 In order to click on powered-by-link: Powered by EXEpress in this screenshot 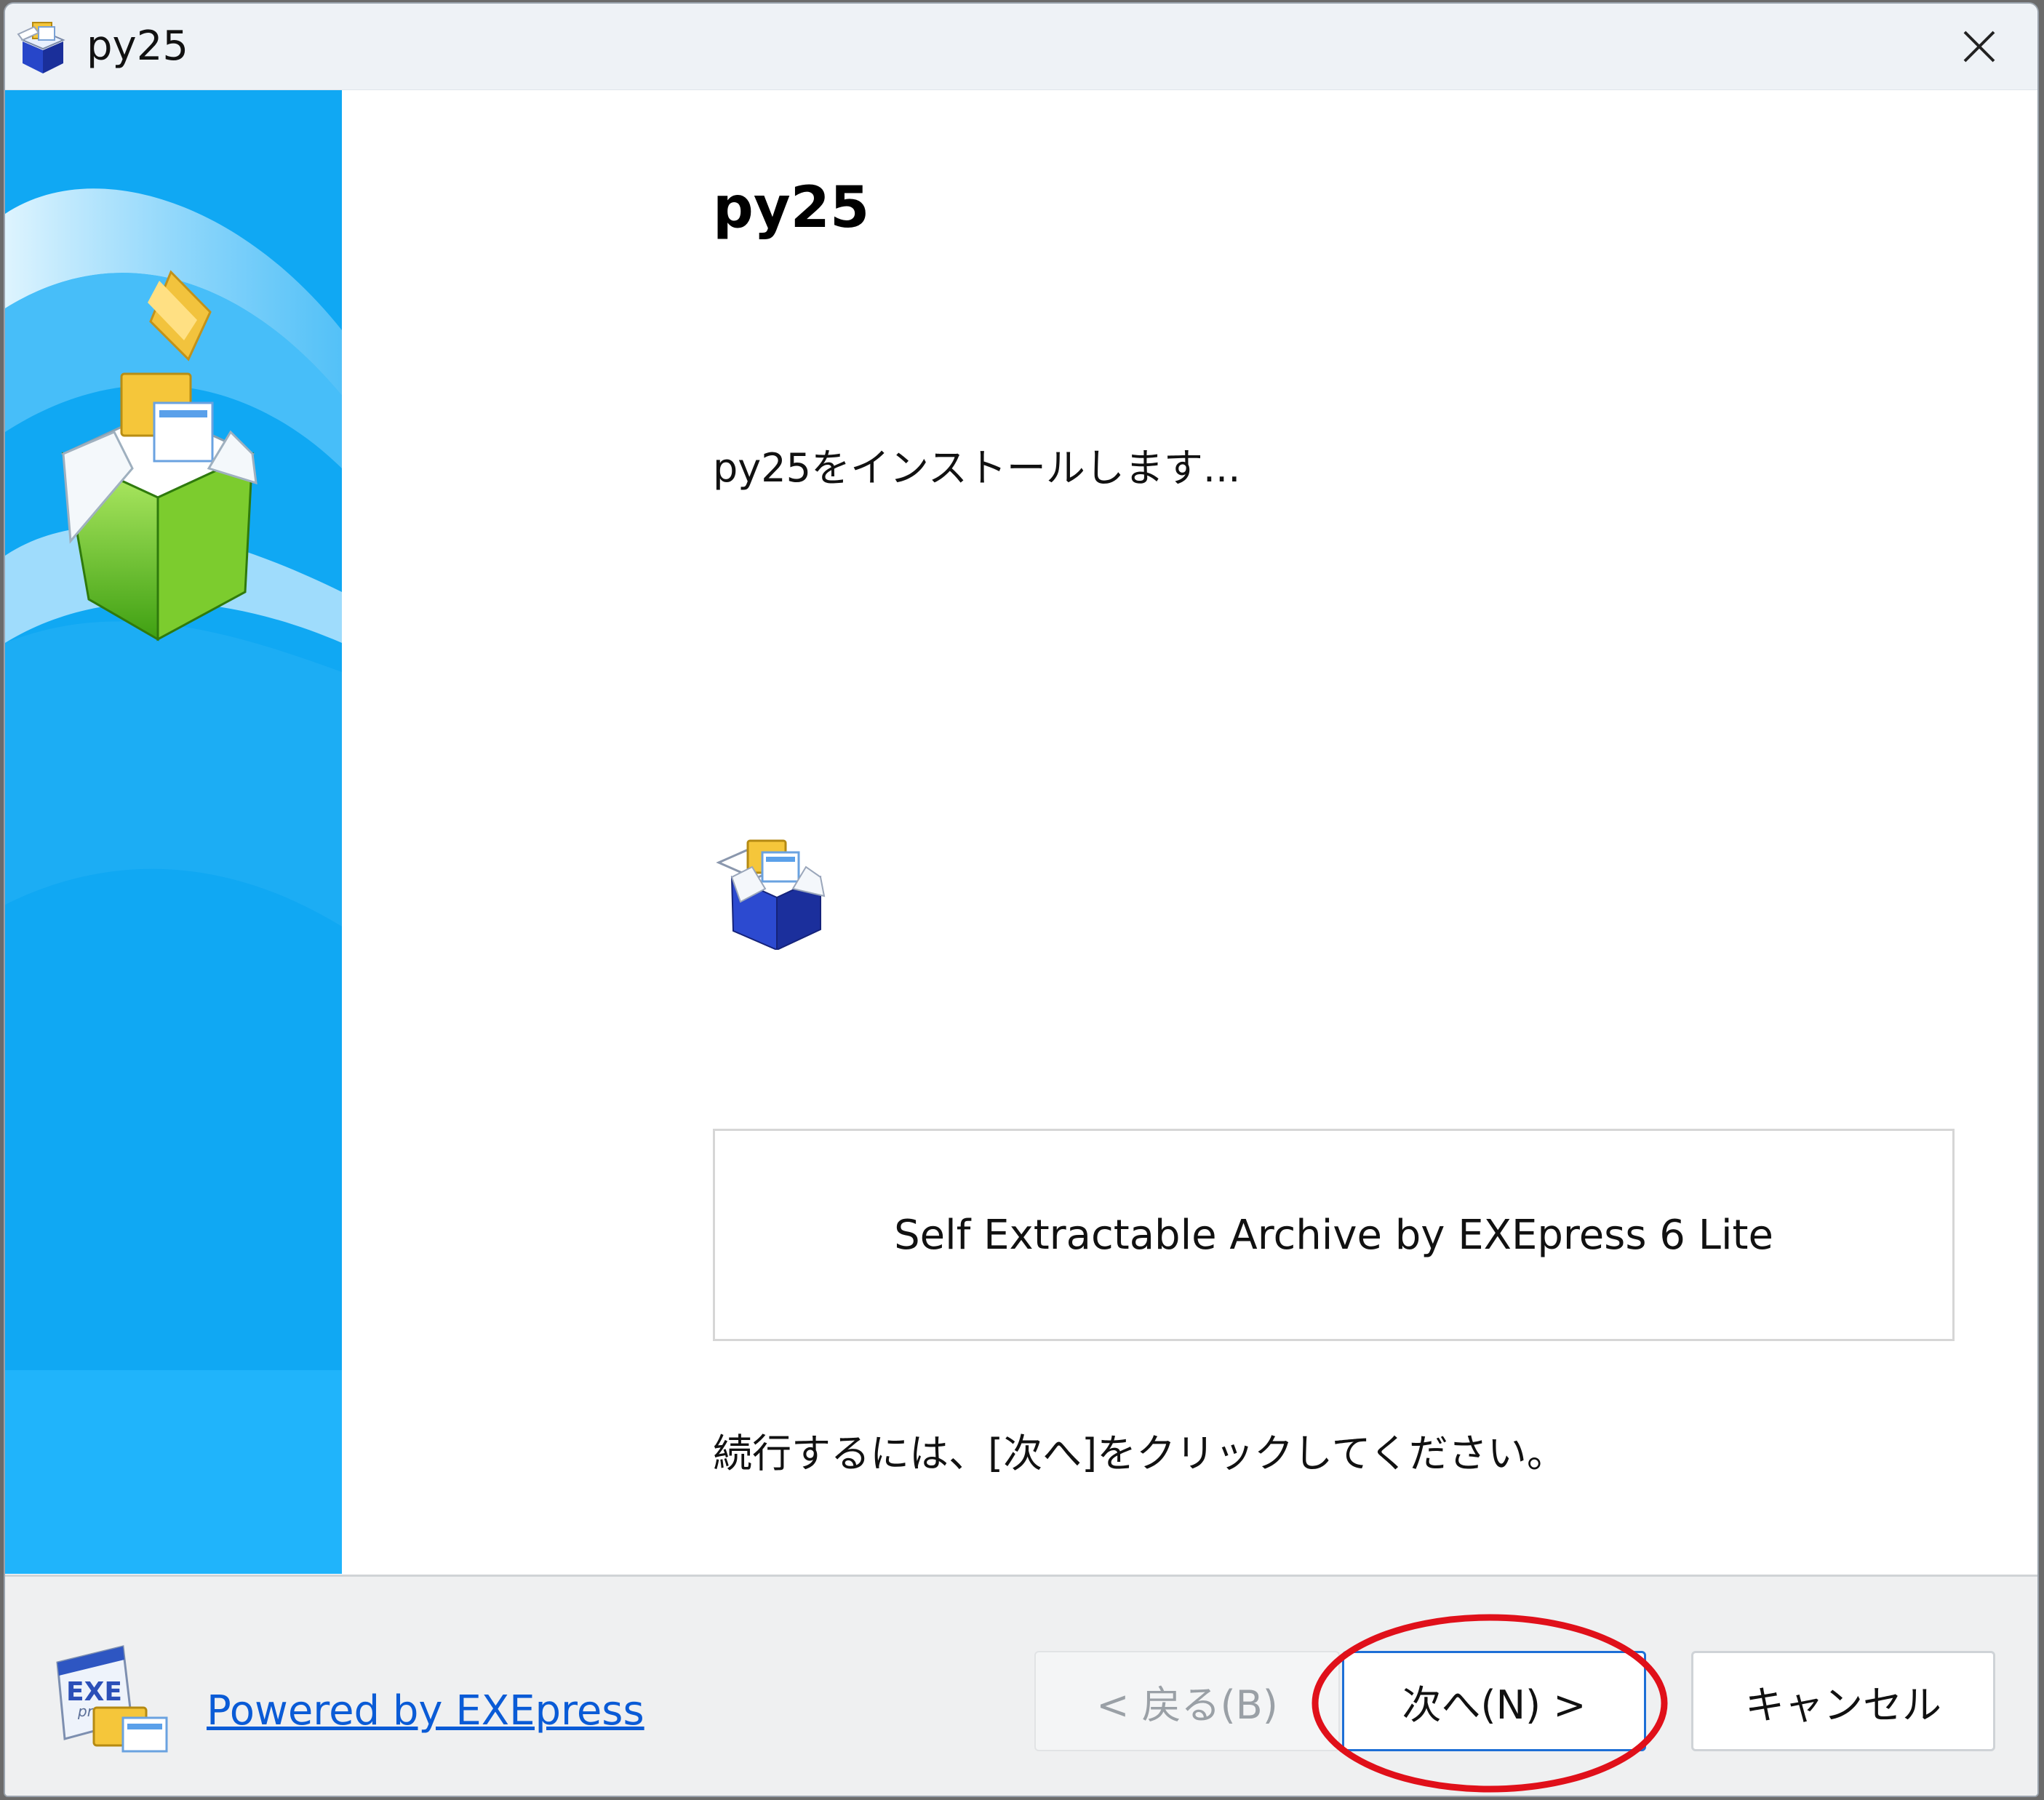, I will do `click(425, 1711)`.